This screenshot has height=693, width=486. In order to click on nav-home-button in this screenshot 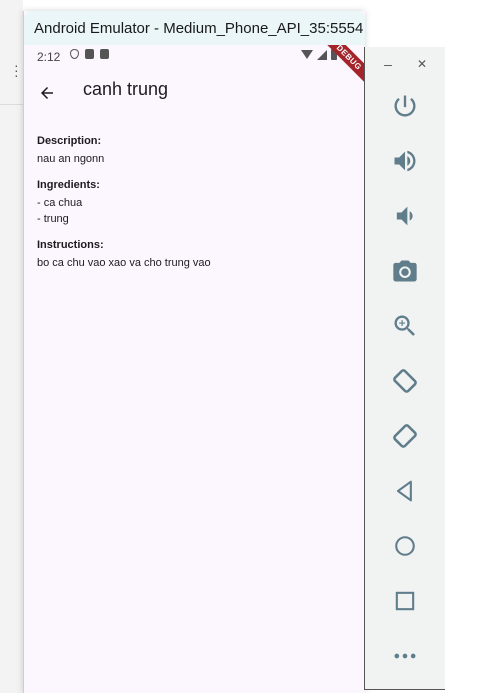, I will do `click(405, 546)`.